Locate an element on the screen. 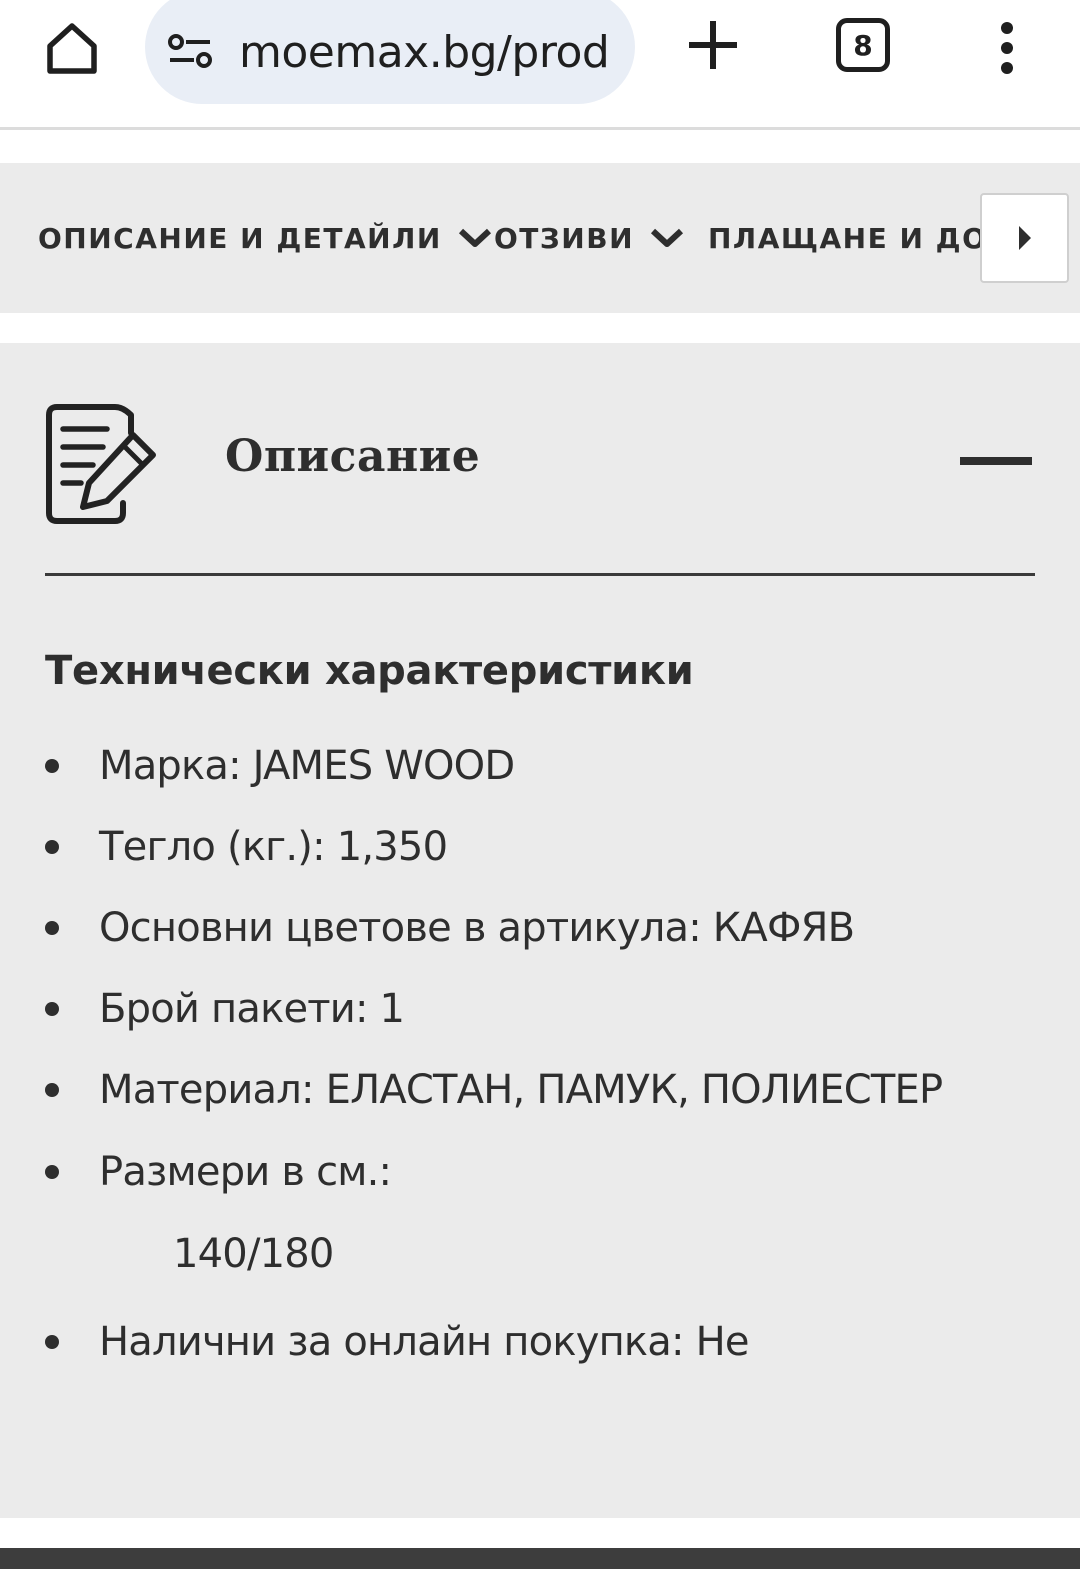  minus-icon is located at coordinates (996, 461).